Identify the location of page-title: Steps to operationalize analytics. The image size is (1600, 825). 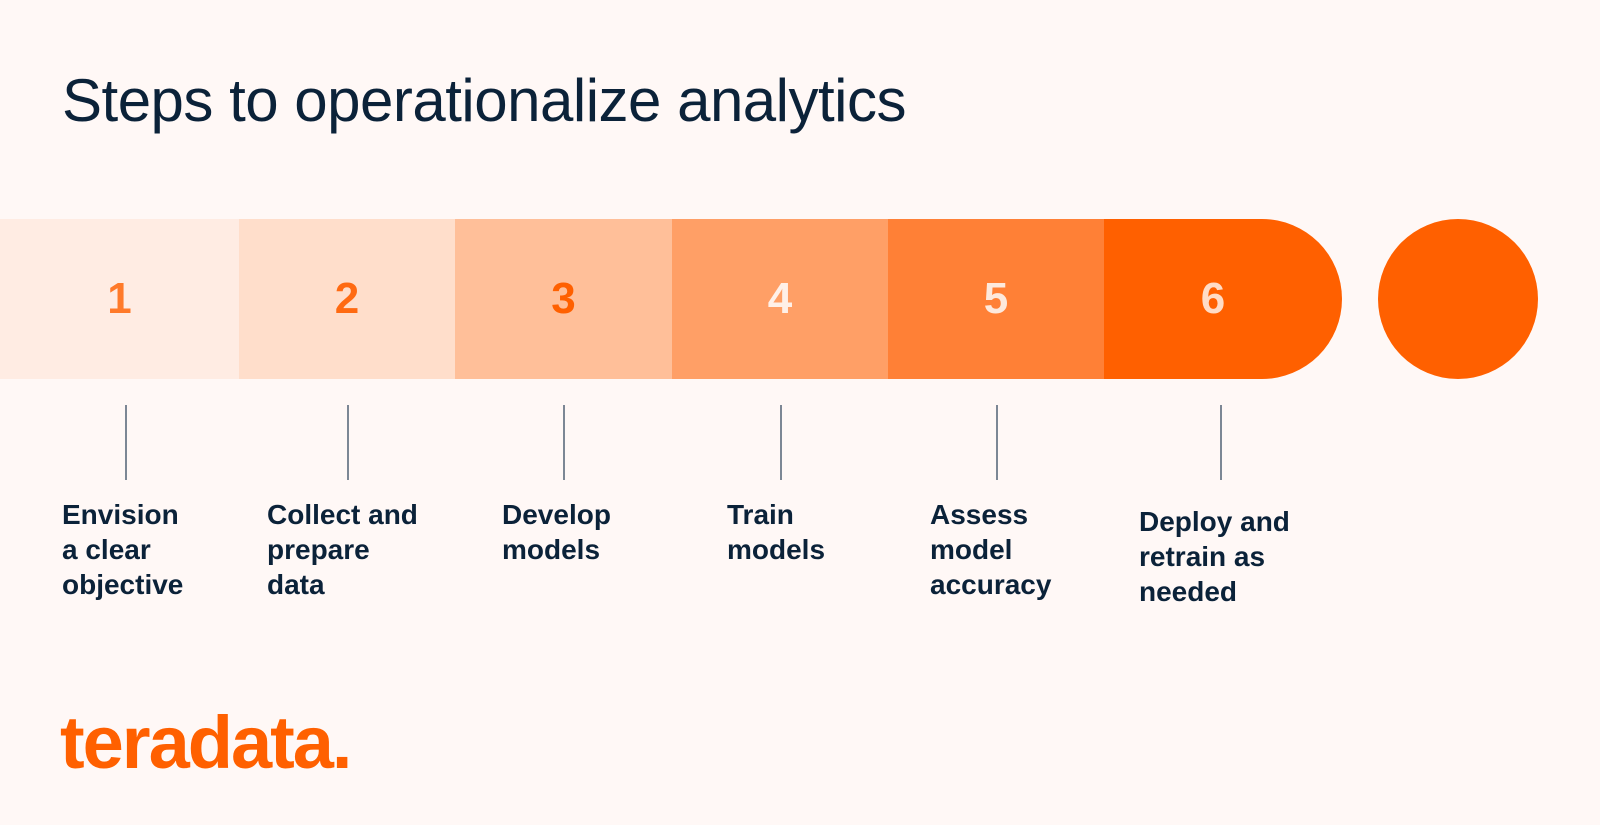
(484, 100).